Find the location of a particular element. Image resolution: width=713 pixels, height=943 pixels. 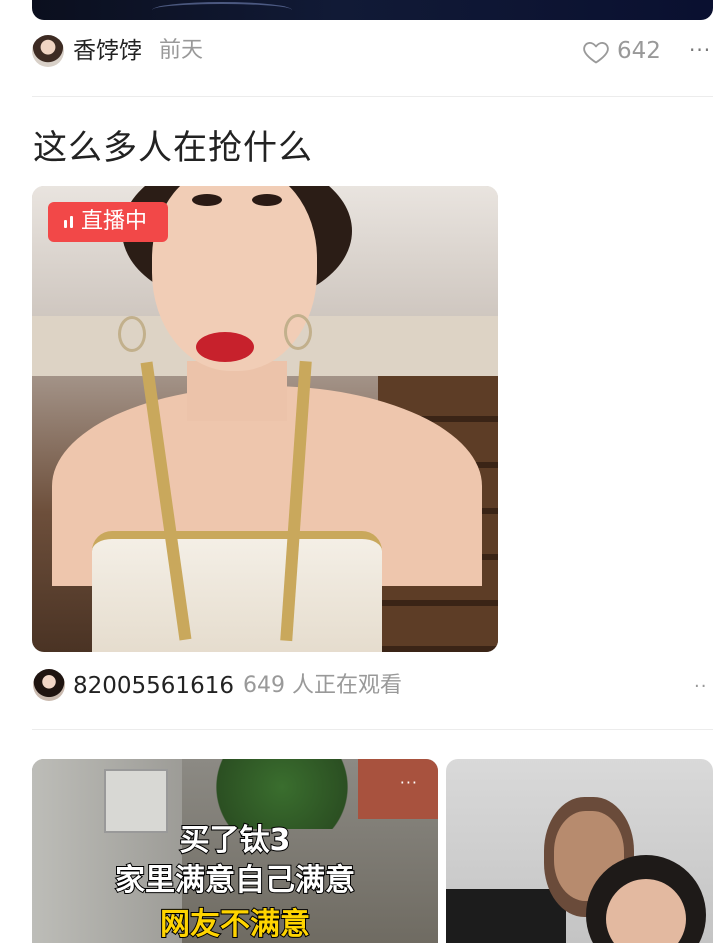

previous-post-image is located at coordinates (372, 10).